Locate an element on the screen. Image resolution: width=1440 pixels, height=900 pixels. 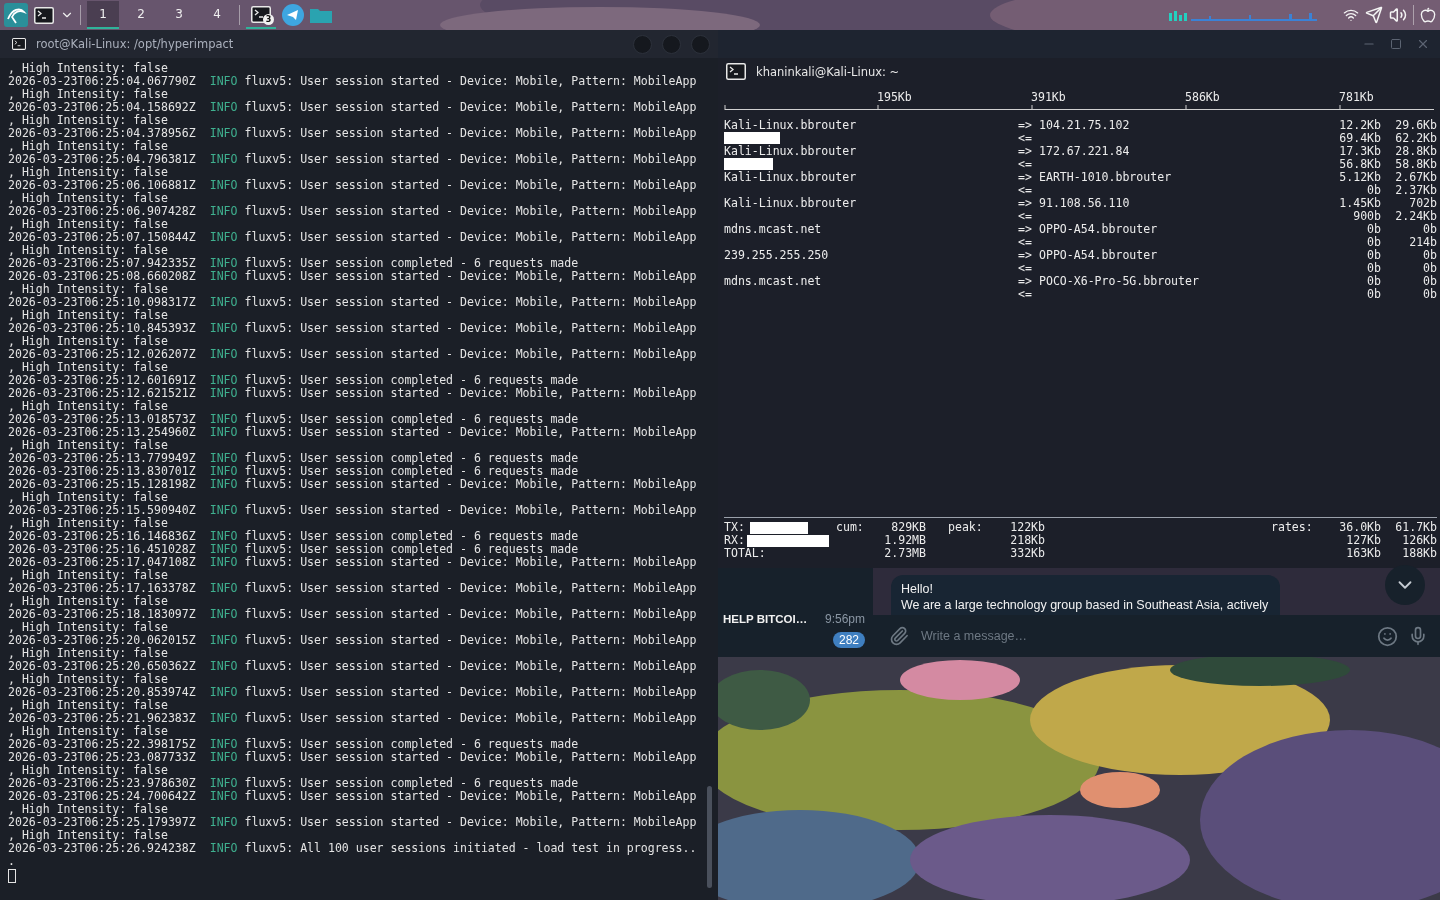
peak-value: 218Kb is located at coordinates (1027, 540).